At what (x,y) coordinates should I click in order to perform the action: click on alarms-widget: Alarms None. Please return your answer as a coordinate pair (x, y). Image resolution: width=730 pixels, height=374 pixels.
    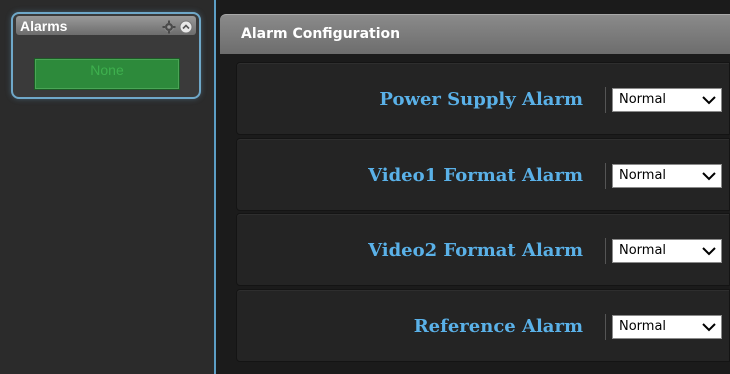
    Looking at the image, I should click on (106, 55).